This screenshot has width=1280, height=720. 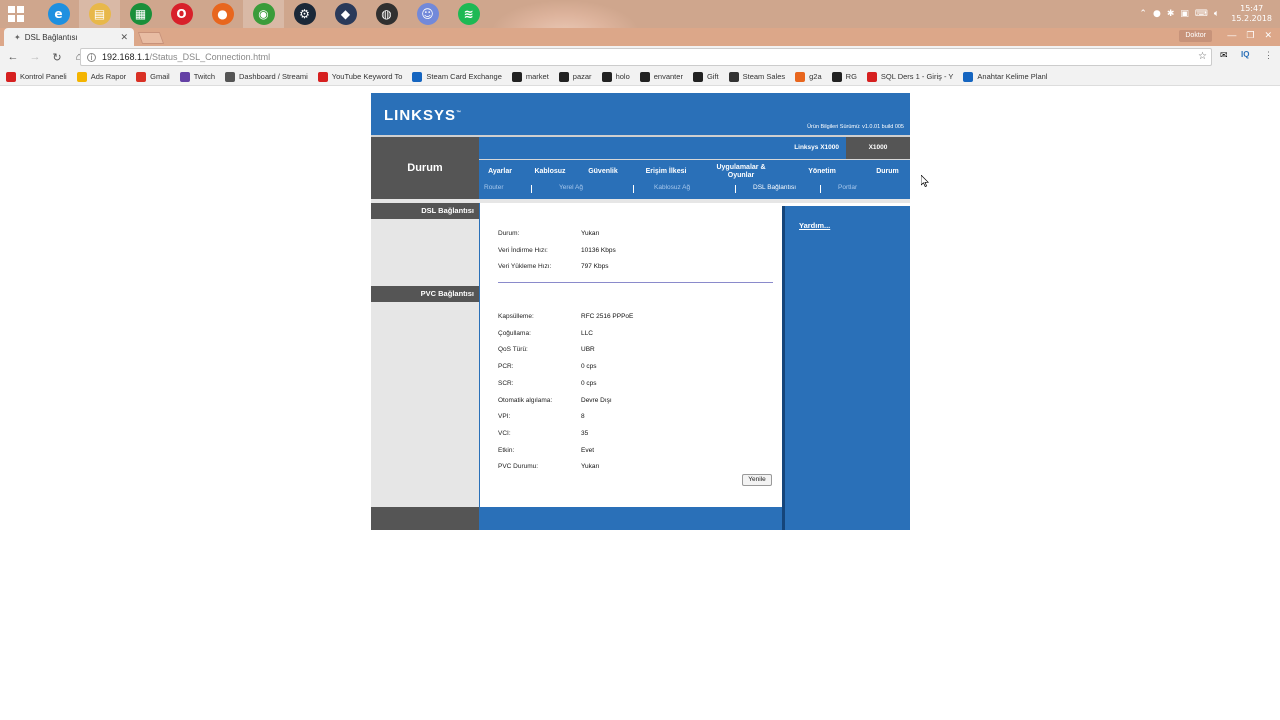 I want to click on bookmark-item: pazar, so click(x=575, y=76).